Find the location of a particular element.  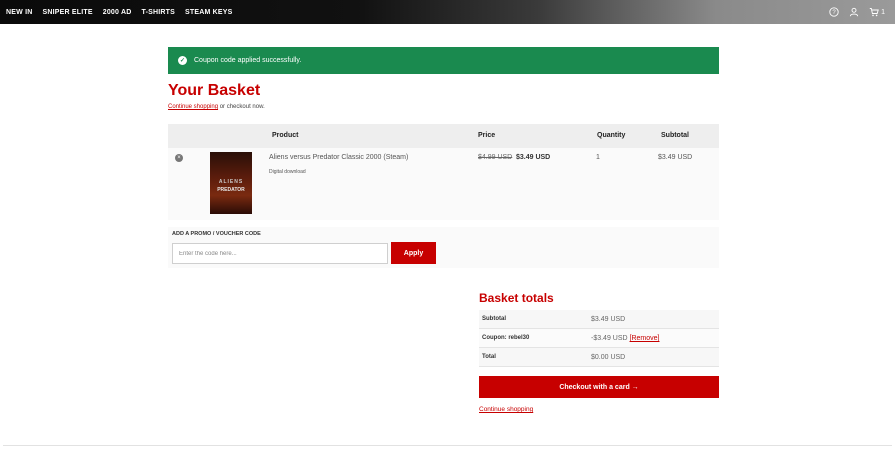

nav-item-t-shirts: T-SHIRTS is located at coordinates (159, 12).